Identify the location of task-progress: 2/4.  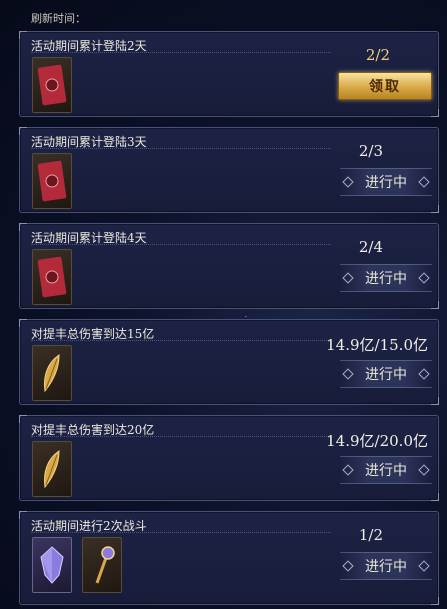
(370, 247).